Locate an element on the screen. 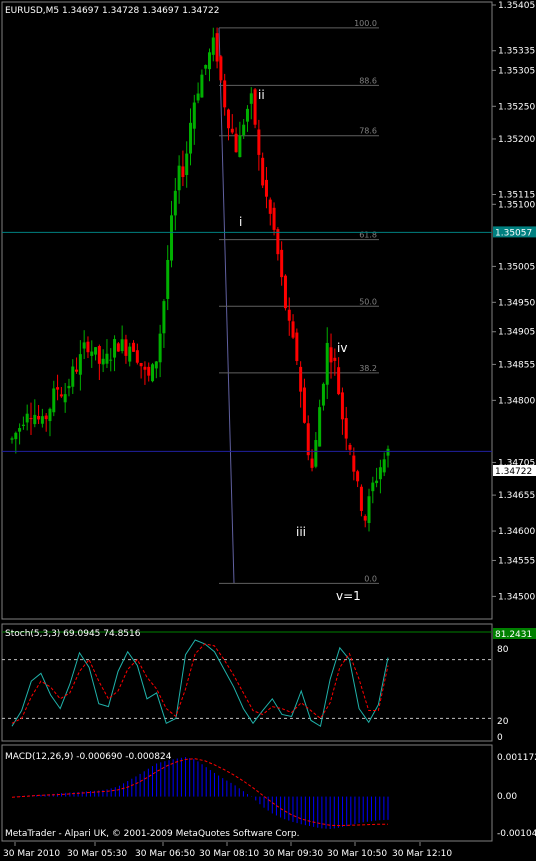 The height and width of the screenshot is (861, 536). price-tick-label: 1.35335 is located at coordinates (516, 52).